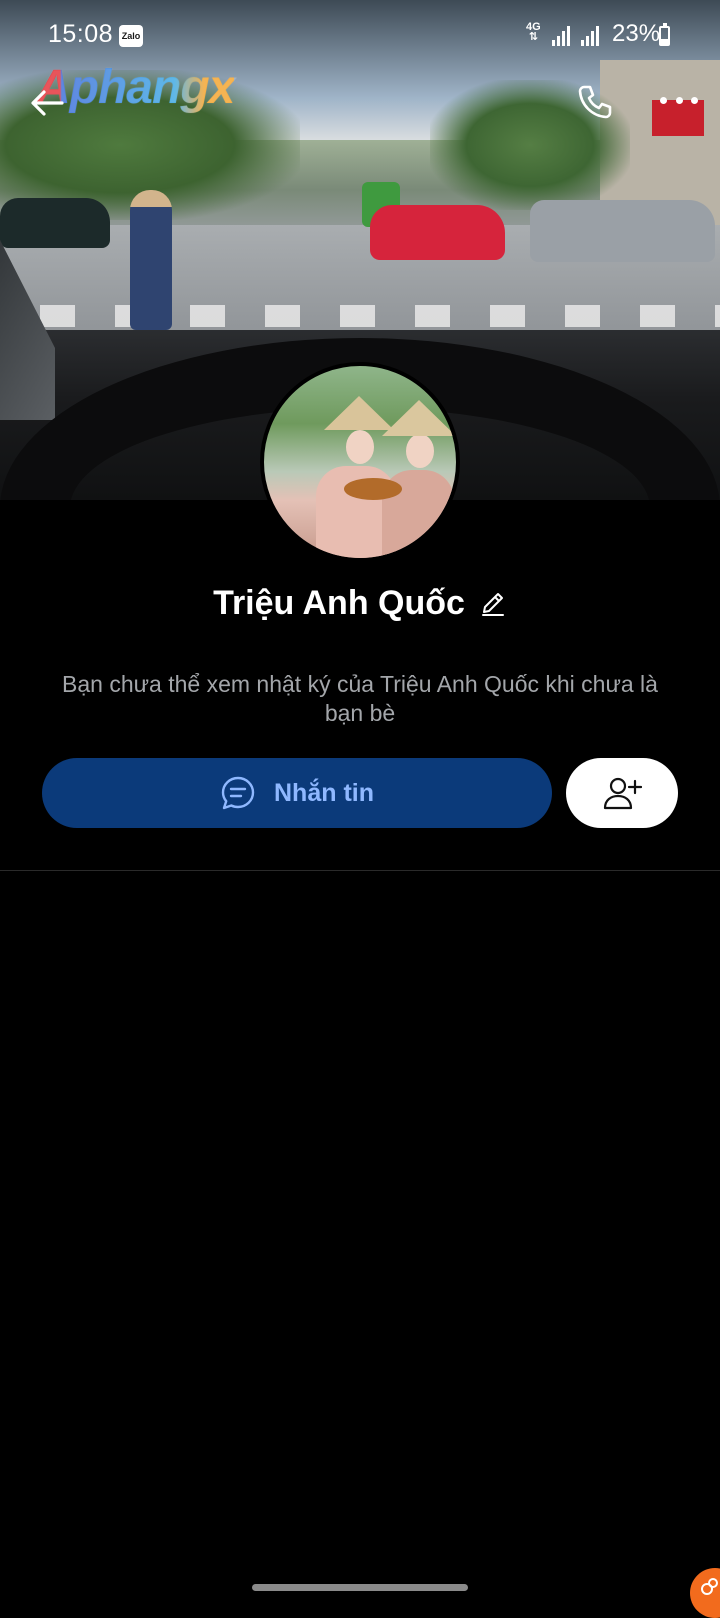 This screenshot has height=1618, width=720. Describe the element at coordinates (373, 489) in the screenshot. I see `avatar-food-plate` at that location.